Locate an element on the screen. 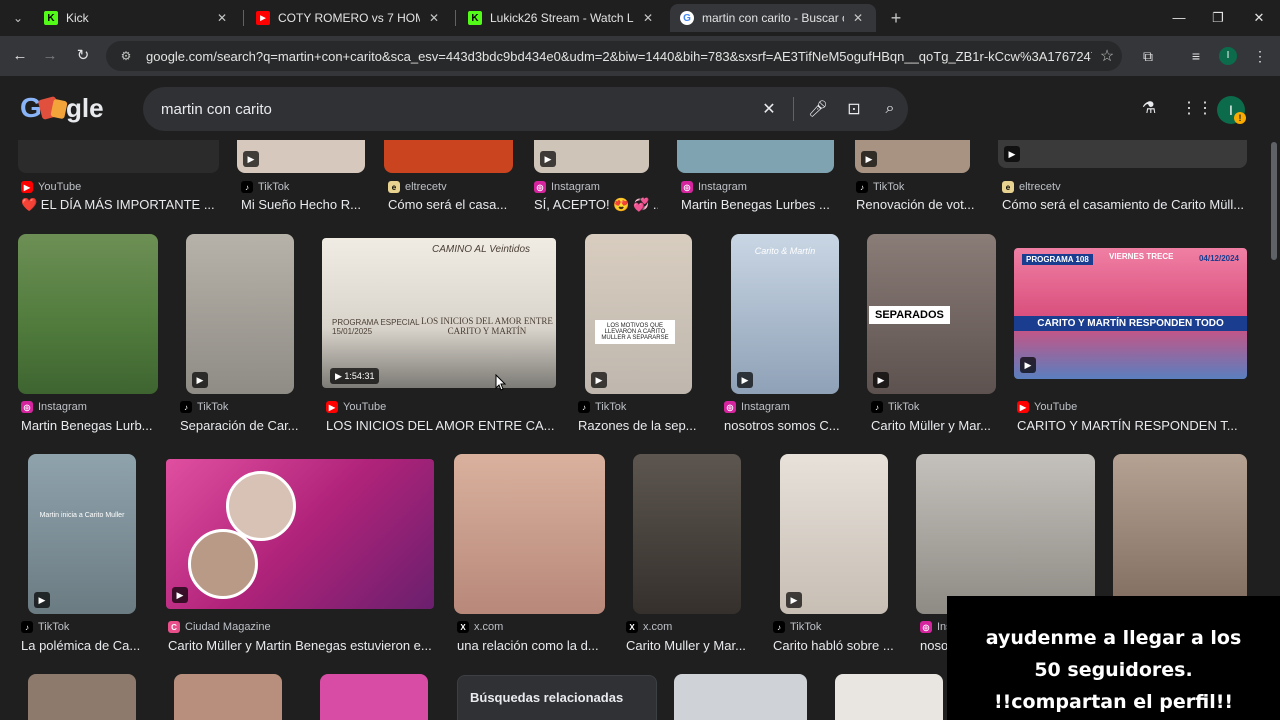 Image resolution: width=1280 pixels, height=720 pixels. tab-title: Kick is located at coordinates (77, 18).